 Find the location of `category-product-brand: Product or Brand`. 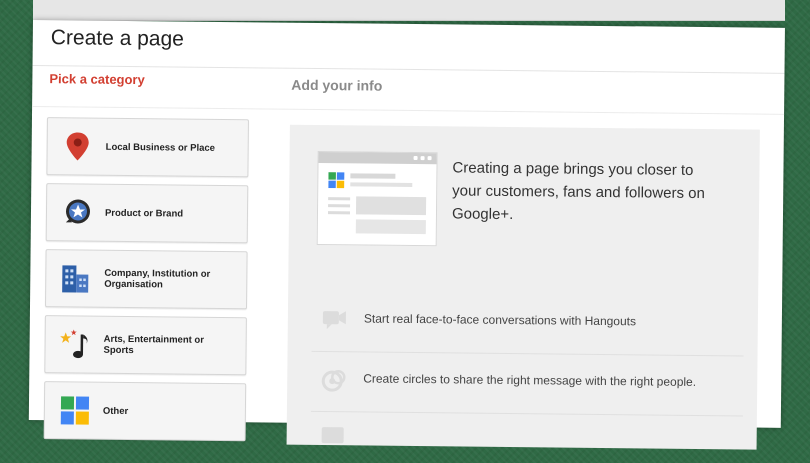

category-product-brand: Product or Brand is located at coordinates (147, 213).